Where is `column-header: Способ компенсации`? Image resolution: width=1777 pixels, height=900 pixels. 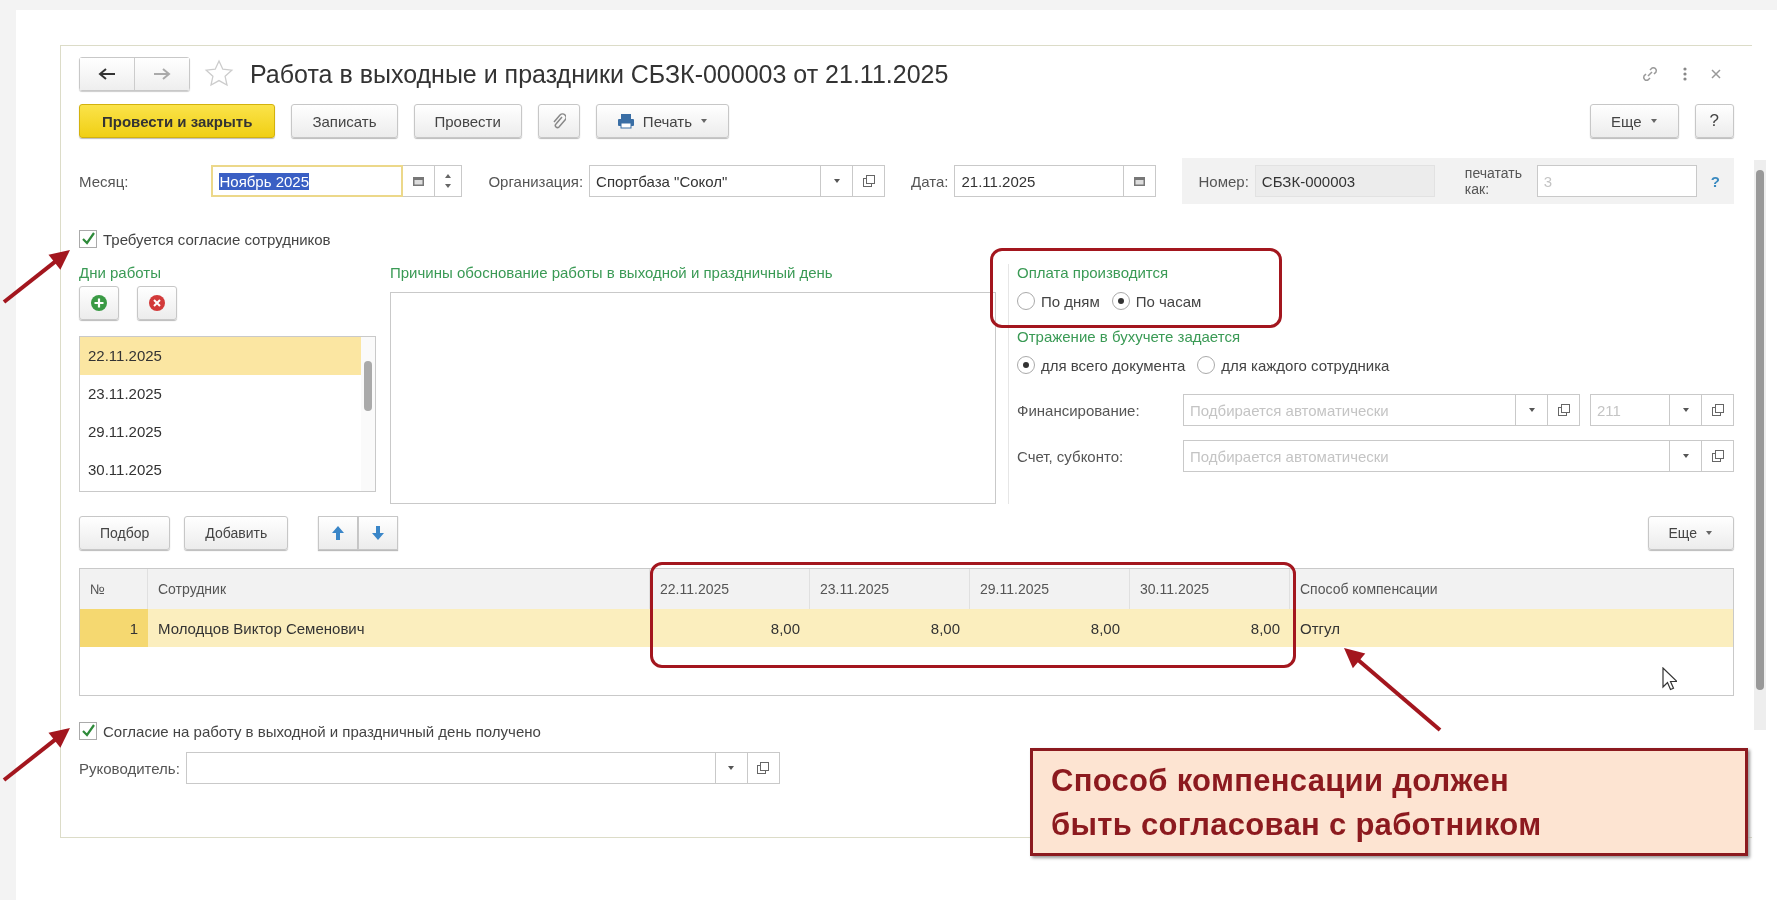 column-header: Способ компенсации is located at coordinates (1511, 589).